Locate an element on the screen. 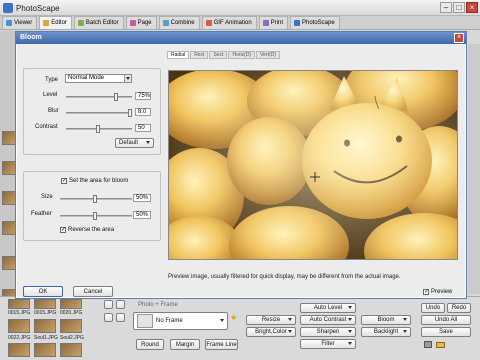  tab-combine: Combine is located at coordinates (179, 22).